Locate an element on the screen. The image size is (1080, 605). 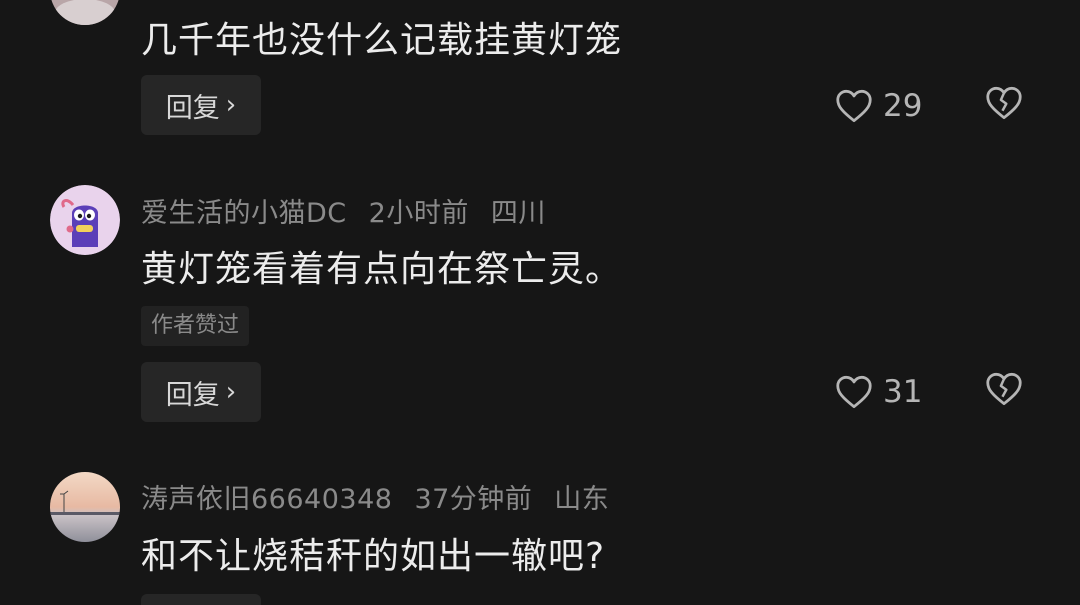
comment-meta: 涛声依旧66640348 37分钟前 山东 is located at coordinates (386, 496).